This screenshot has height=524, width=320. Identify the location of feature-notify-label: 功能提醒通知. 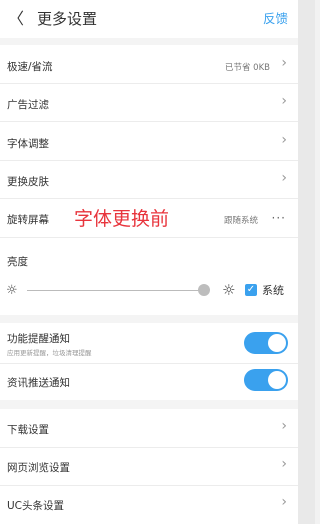
(38, 339).